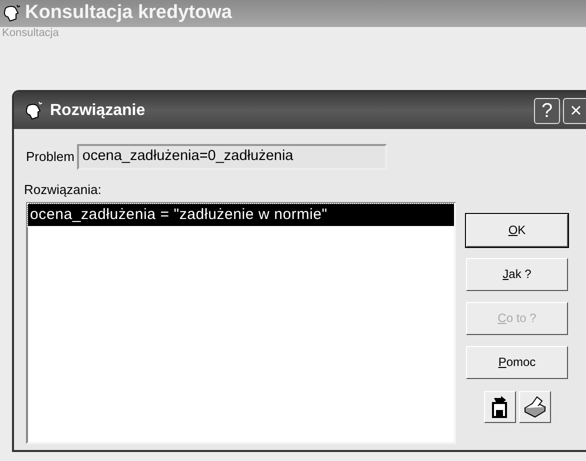 This screenshot has width=586, height=461. I want to click on print-button, so click(534, 406).